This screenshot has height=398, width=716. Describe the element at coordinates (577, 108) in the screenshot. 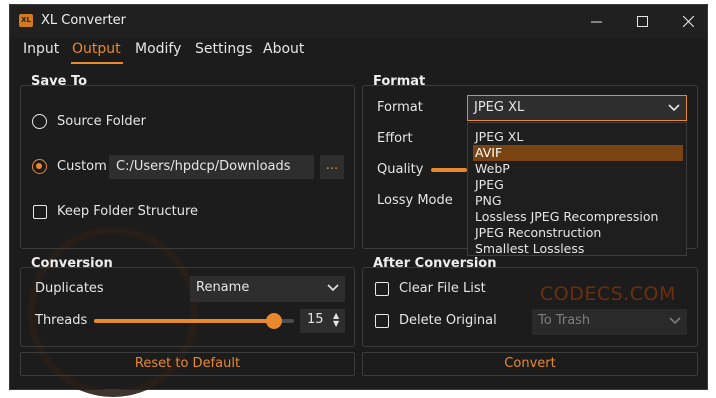

I see `format-select: JPEG XL` at that location.